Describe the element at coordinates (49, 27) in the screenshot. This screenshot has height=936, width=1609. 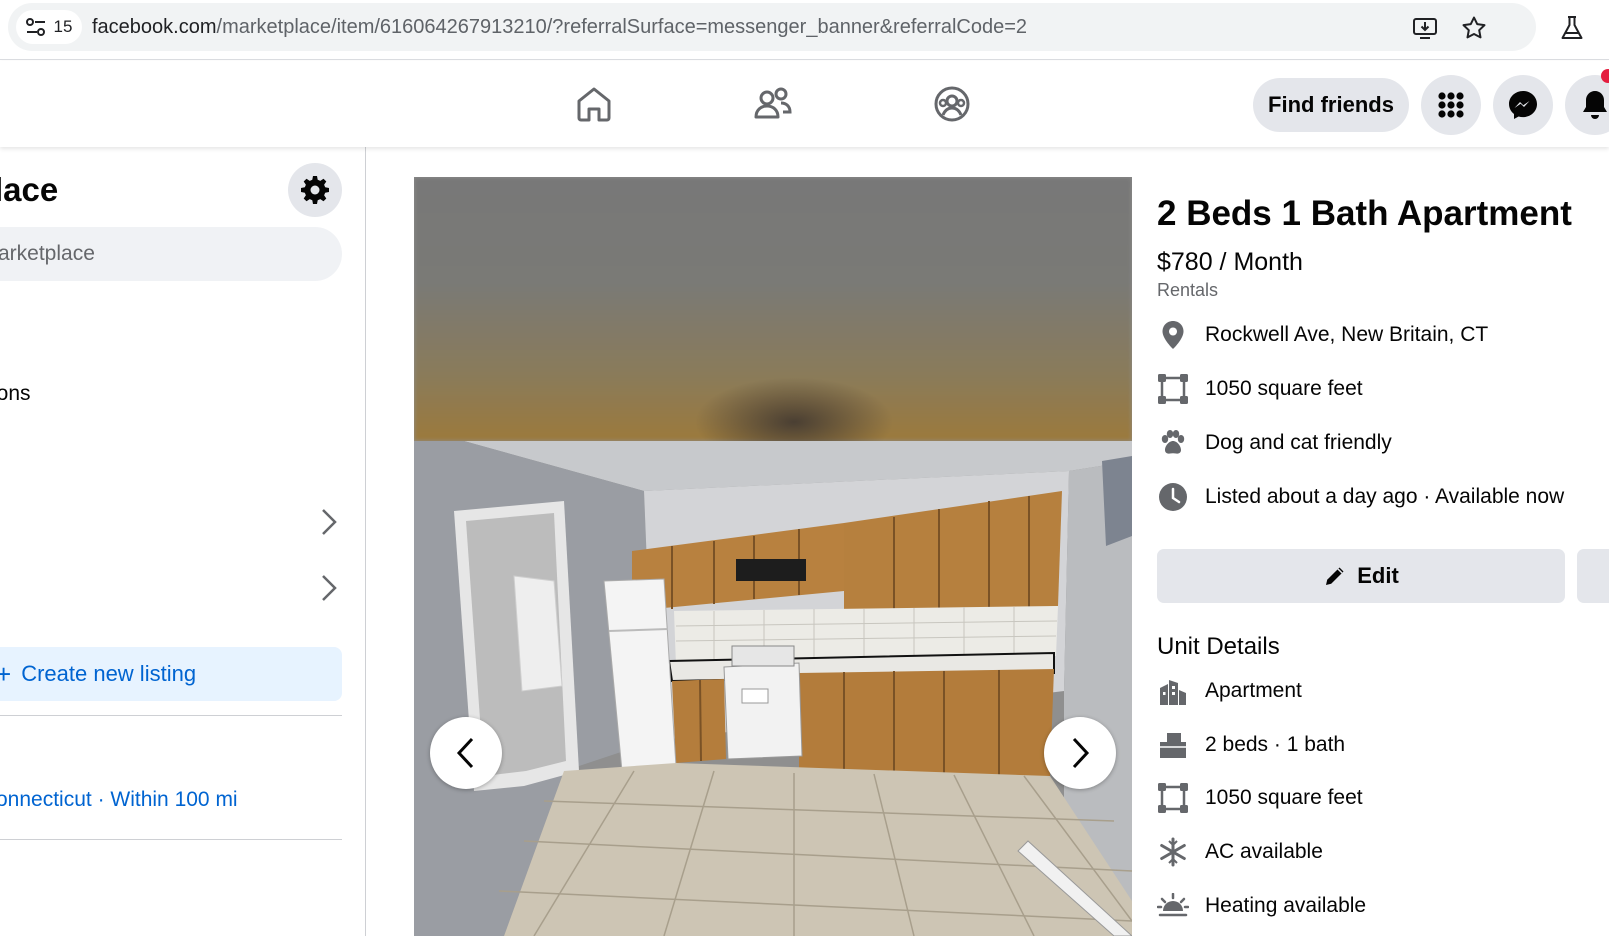
I see `site-info-button: 15` at that location.